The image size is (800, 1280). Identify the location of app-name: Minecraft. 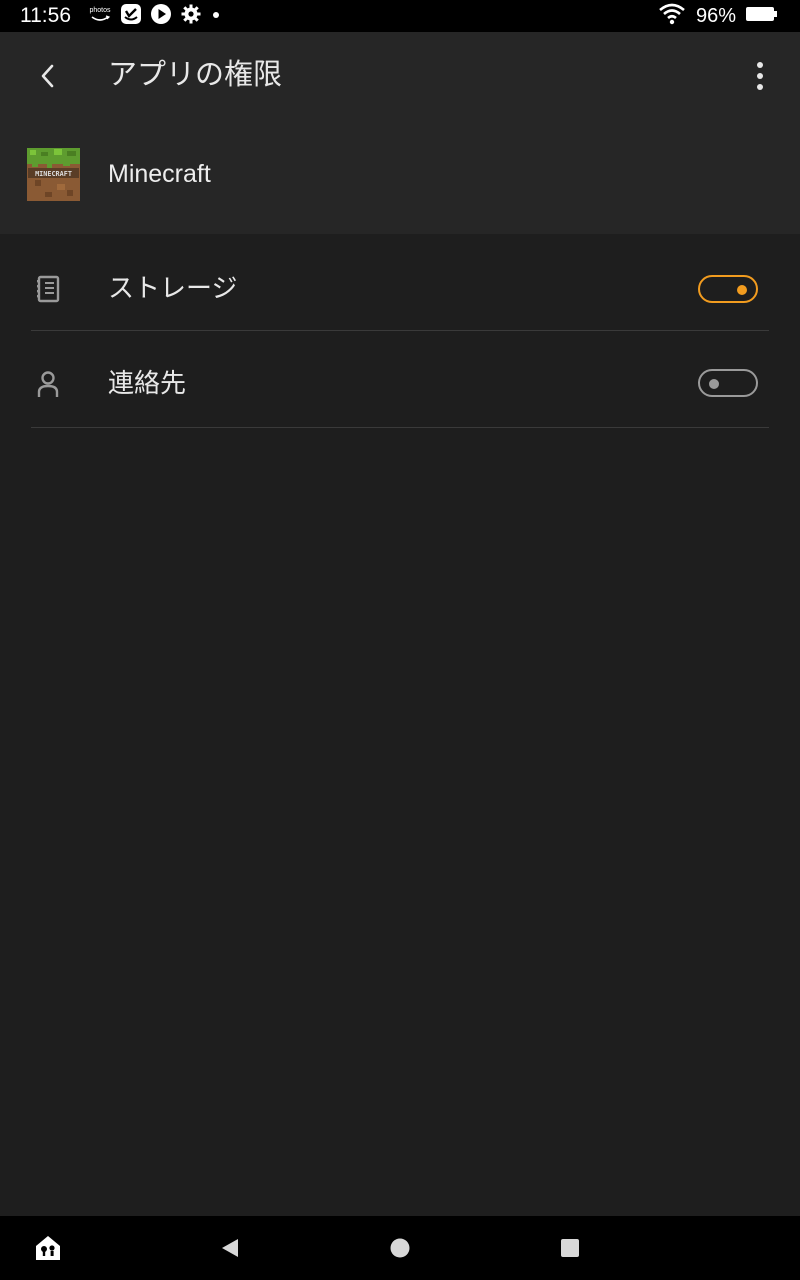
(159, 174).